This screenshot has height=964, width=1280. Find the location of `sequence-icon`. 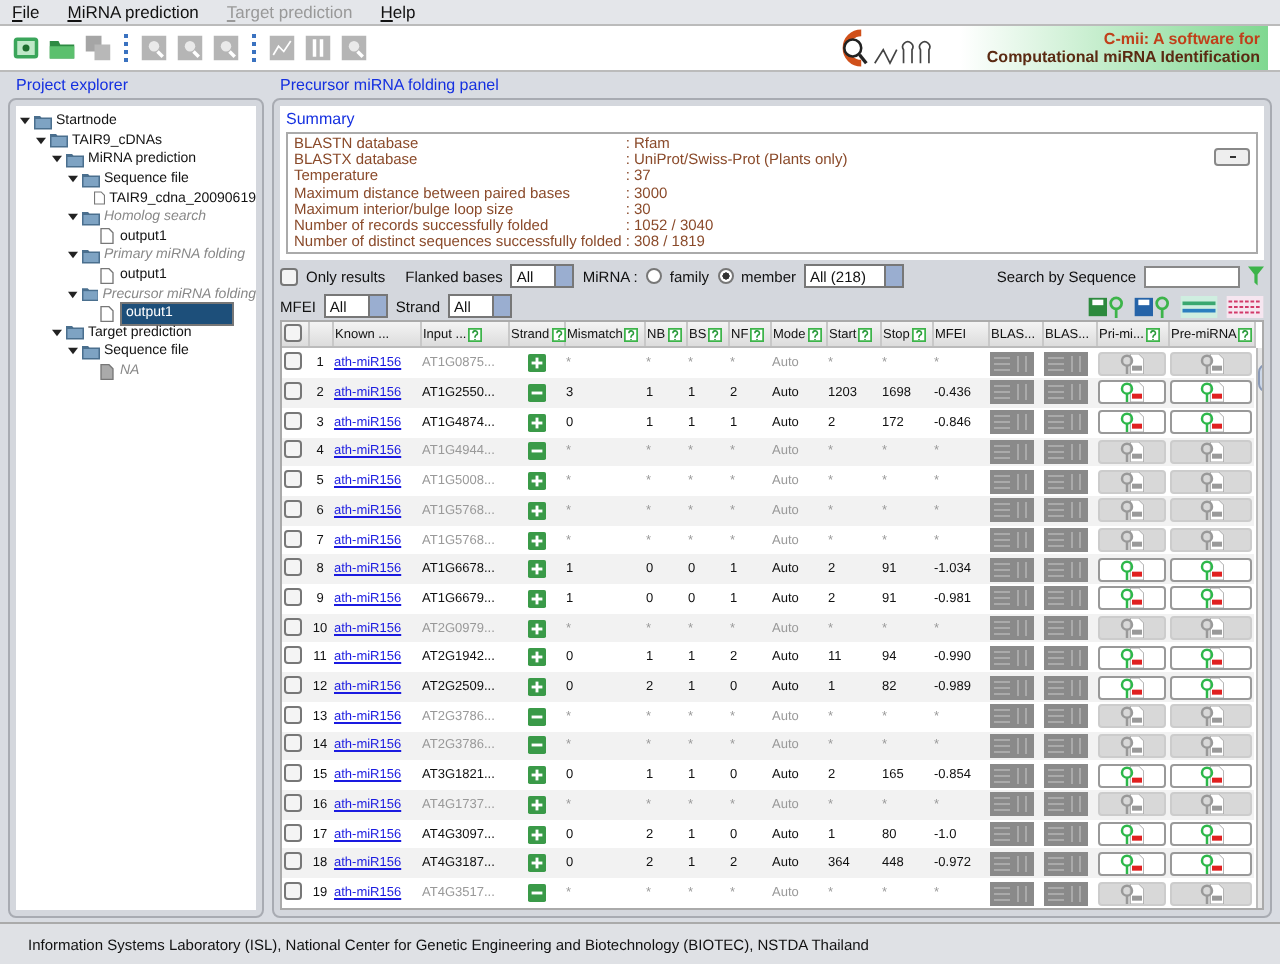

sequence-icon is located at coordinates (1245, 306).